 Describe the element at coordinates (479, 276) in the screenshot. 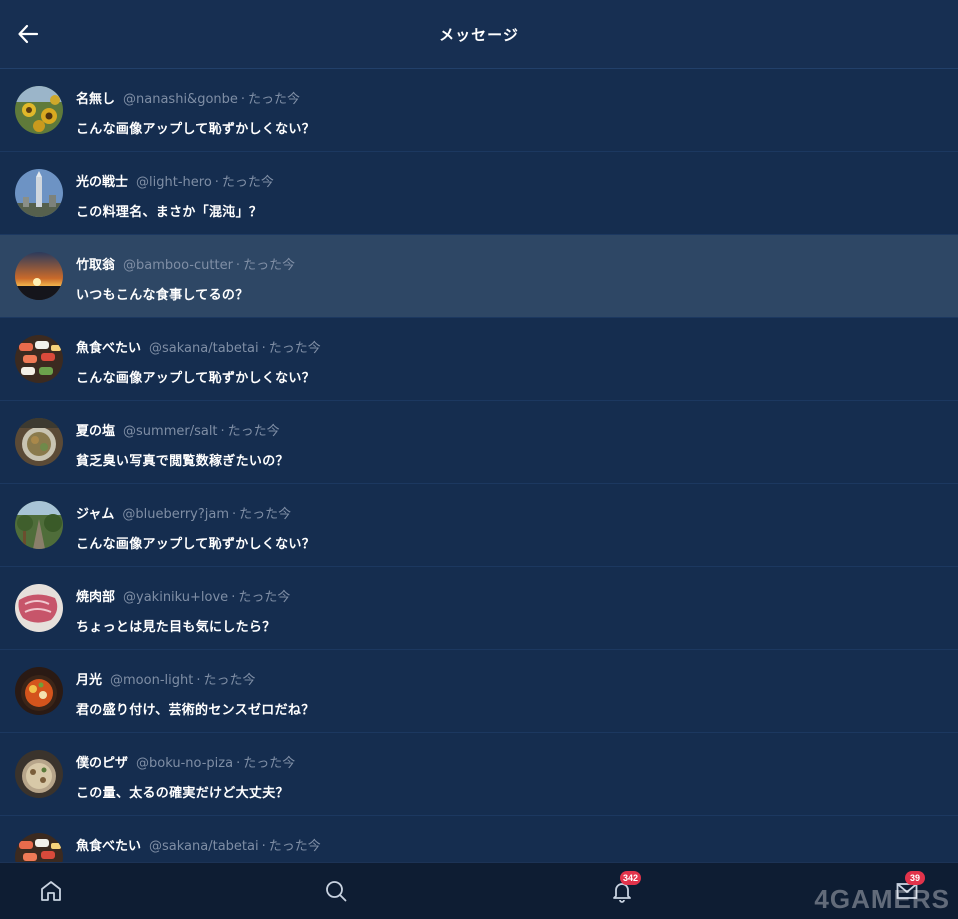

I see `message-item: 竹取翁 @bamboo-cutter · たった今 いつもこんな食事してるの？` at that location.